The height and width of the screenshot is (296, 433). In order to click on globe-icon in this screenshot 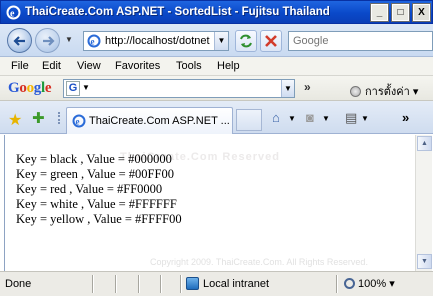, I will do `click(192, 283)`.